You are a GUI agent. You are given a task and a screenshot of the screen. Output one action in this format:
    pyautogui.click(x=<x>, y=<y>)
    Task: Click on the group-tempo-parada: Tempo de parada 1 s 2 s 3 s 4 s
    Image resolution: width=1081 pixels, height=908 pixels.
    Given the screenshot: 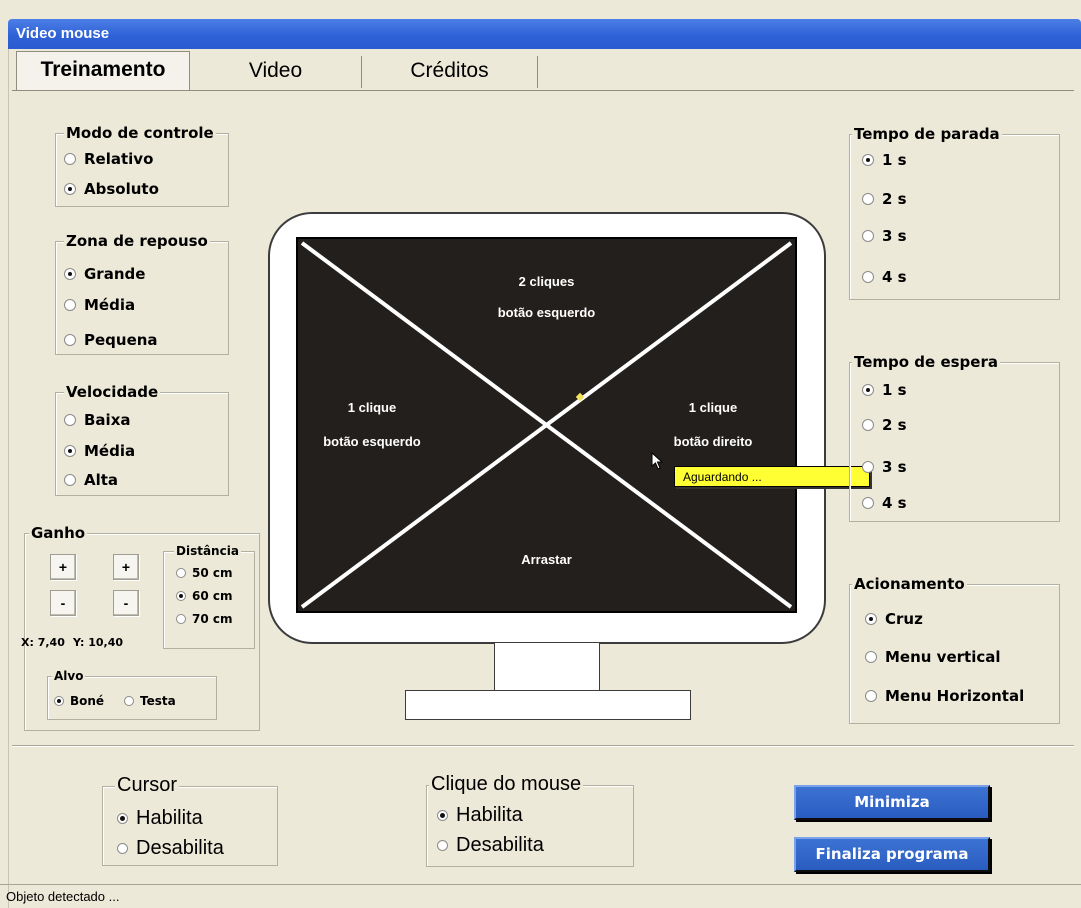 What is the action you would take?
    pyautogui.click(x=954, y=212)
    